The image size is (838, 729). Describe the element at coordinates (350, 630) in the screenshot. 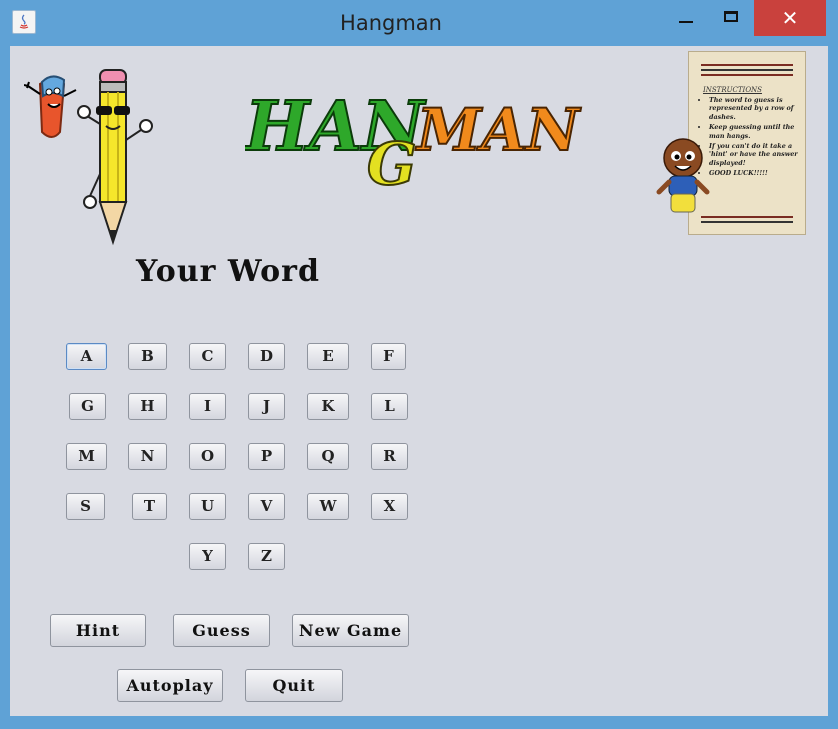

I see `new-game-button: New Game` at that location.